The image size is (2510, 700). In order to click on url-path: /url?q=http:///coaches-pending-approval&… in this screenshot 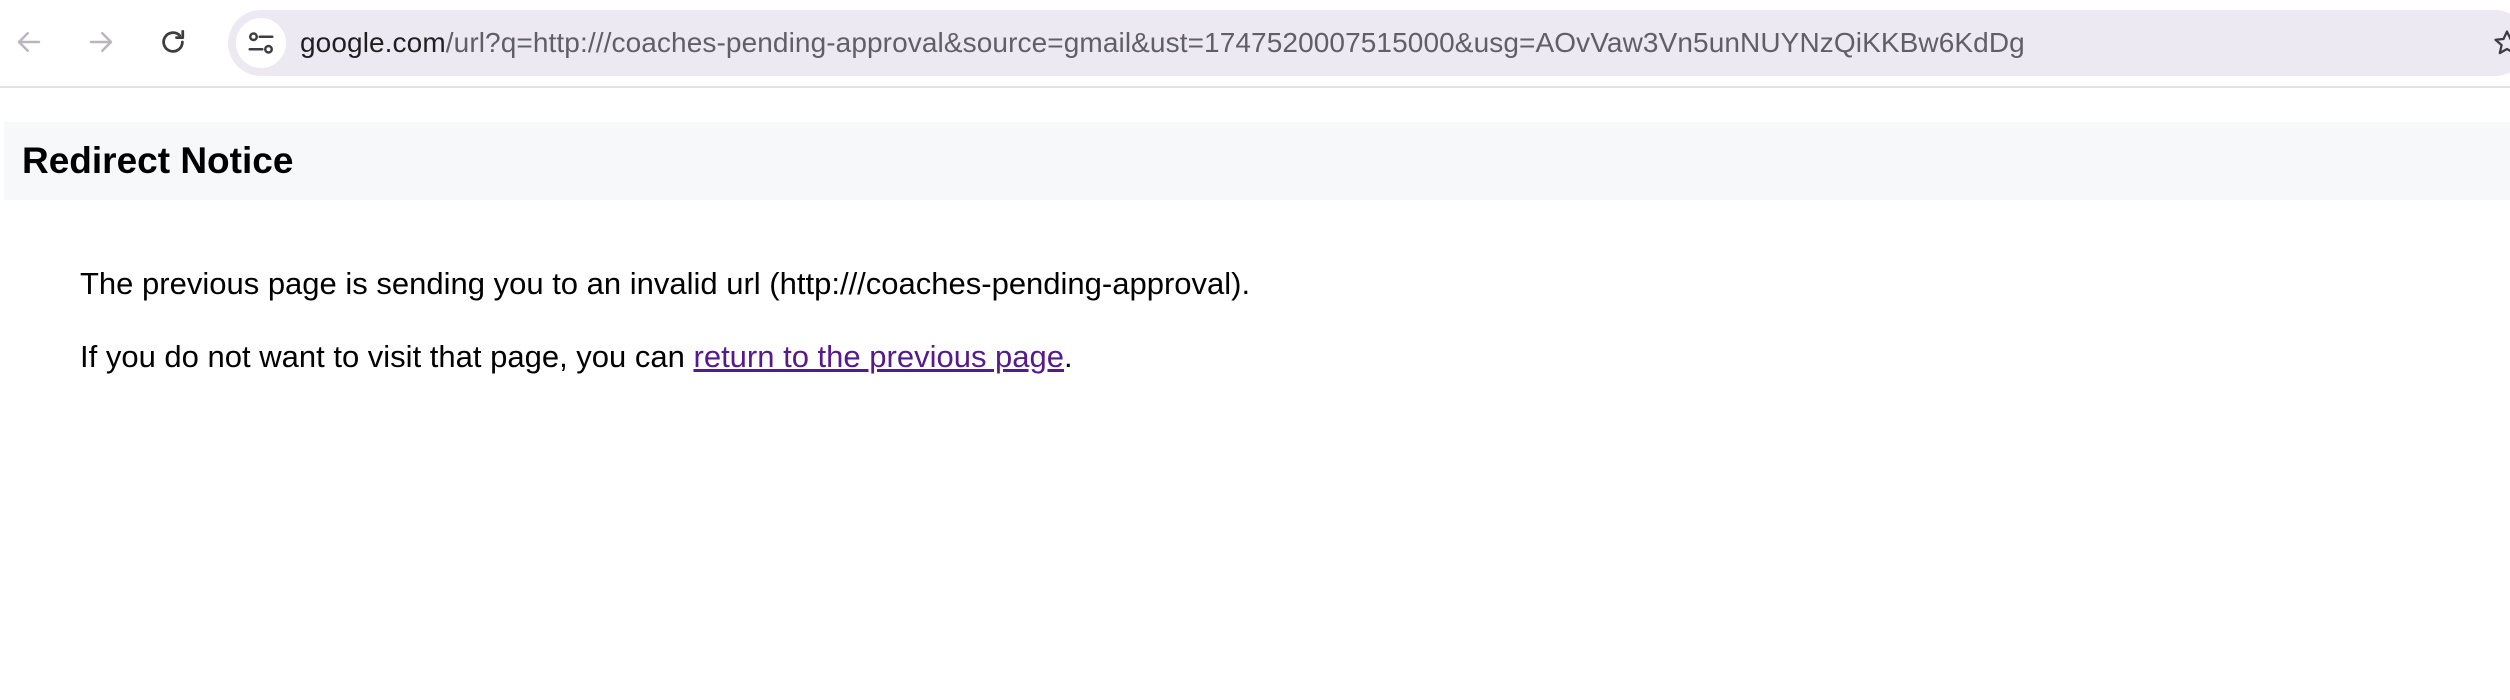, I will do `click(1235, 42)`.